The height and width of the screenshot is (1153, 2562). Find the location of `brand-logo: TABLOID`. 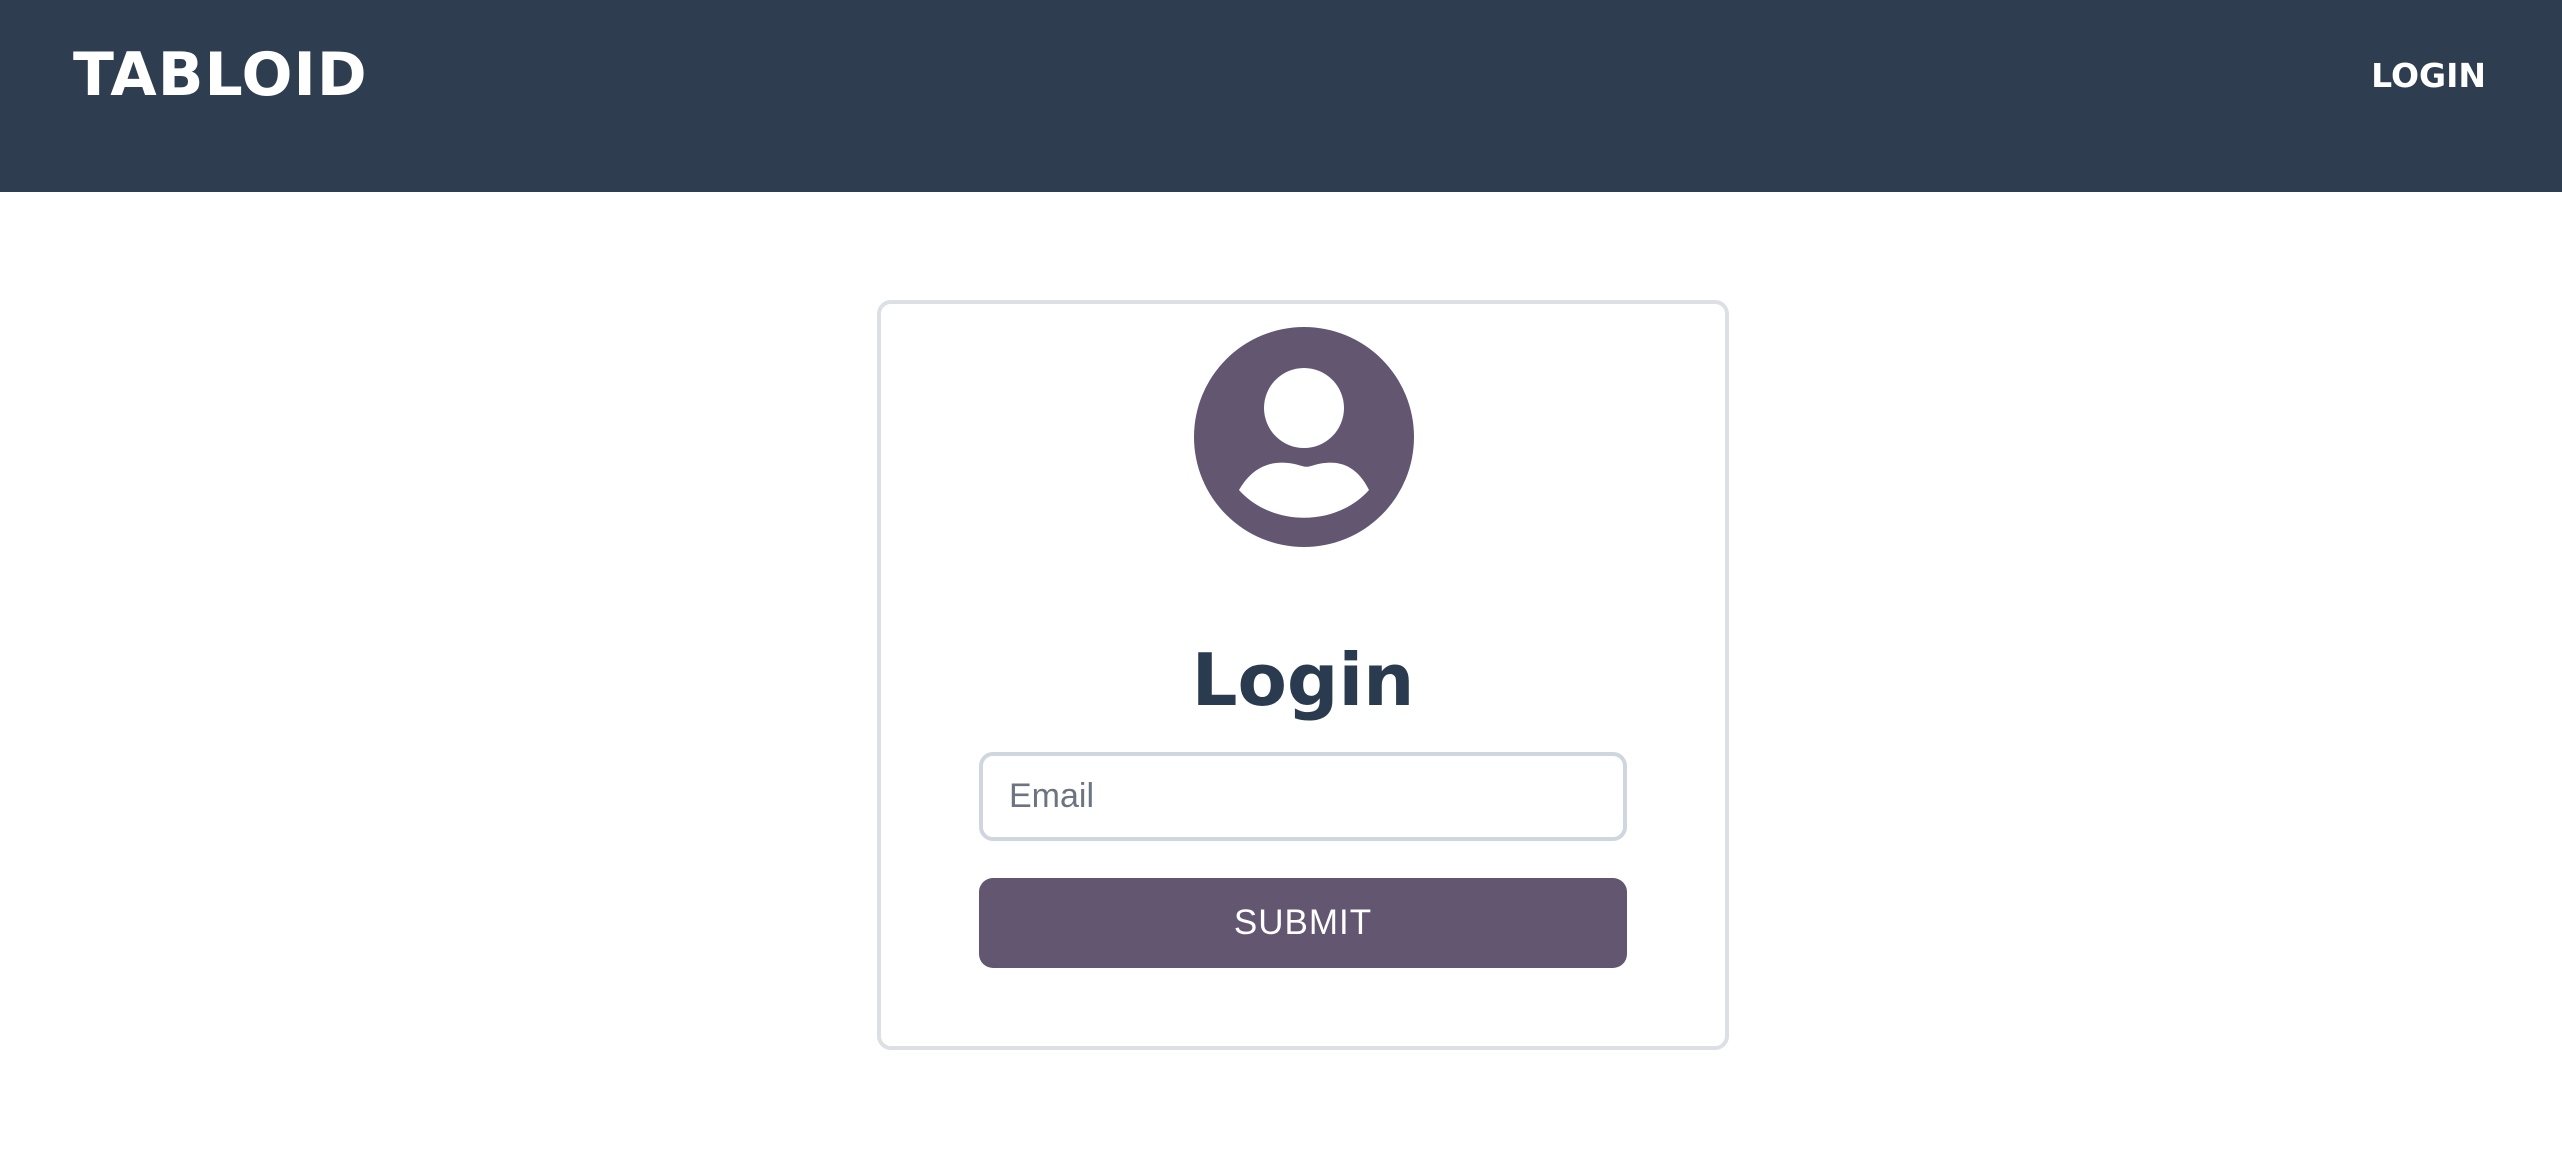

brand-logo: TABLOID is located at coordinates (220, 75).